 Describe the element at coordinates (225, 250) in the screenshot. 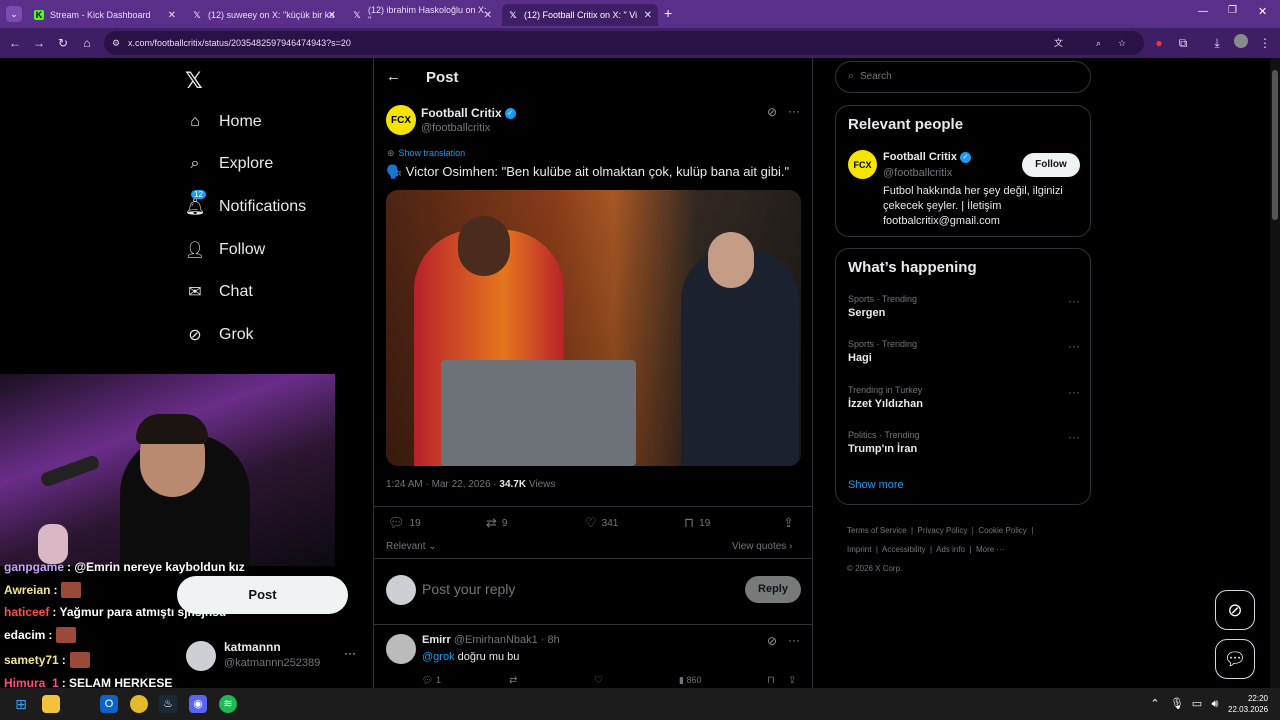

I see `sidebar-item-follow: 👤︎ Follow` at that location.